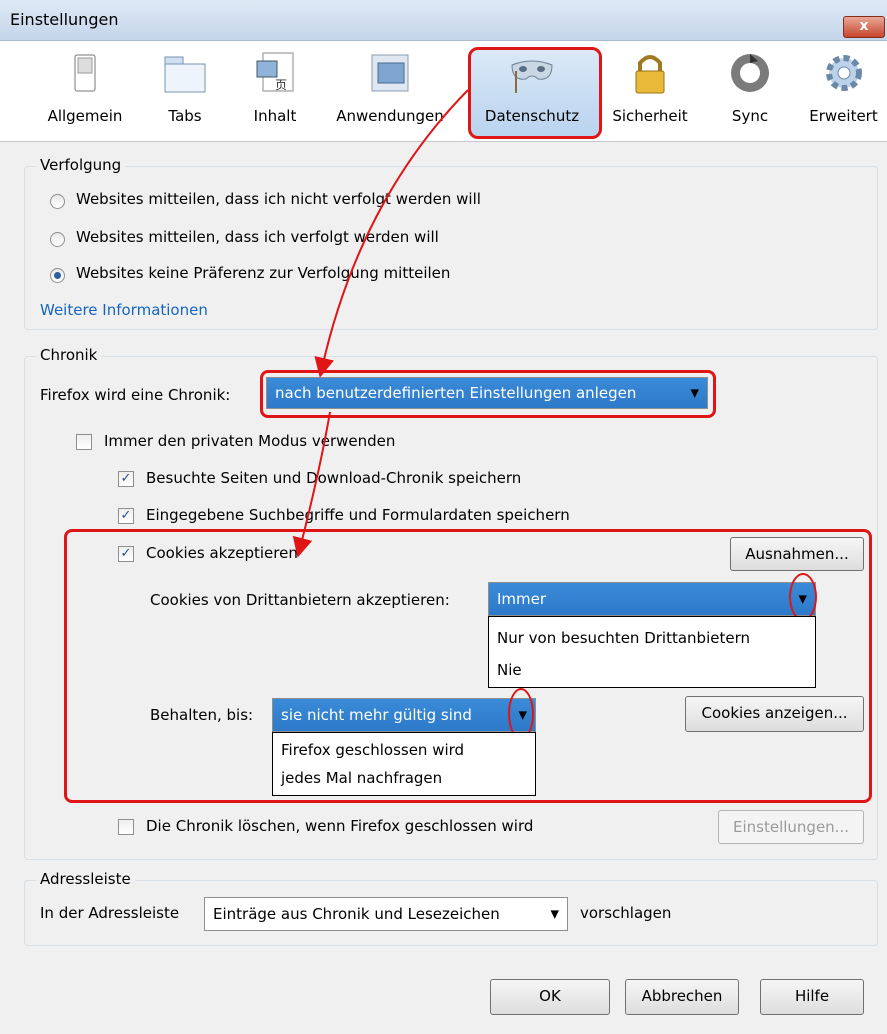 Image resolution: width=887 pixels, height=1034 pixels. What do you see at coordinates (380, 323) in the screenshot?
I see `annotation-arrows` at bounding box center [380, 323].